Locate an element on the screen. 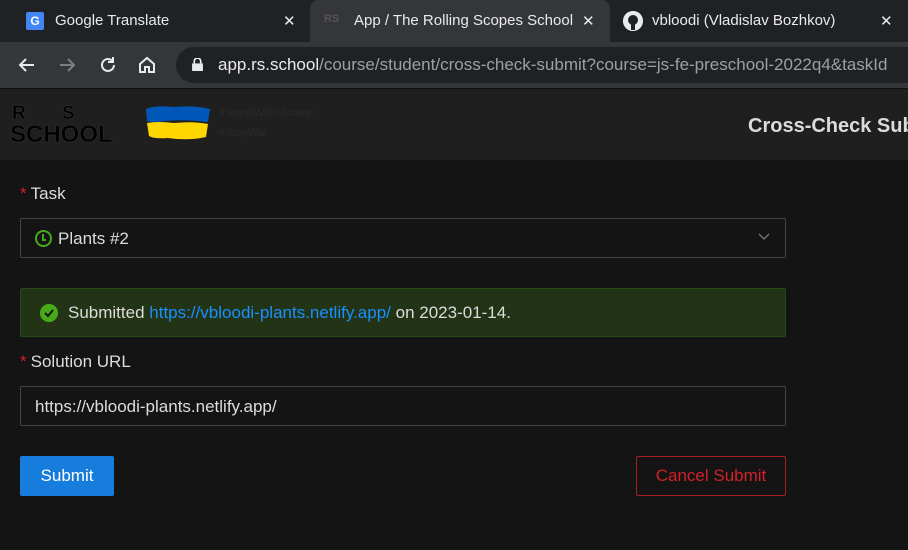  tab-github: vbloodi (Vladislav Bozhkov) ✕ is located at coordinates (759, 21).